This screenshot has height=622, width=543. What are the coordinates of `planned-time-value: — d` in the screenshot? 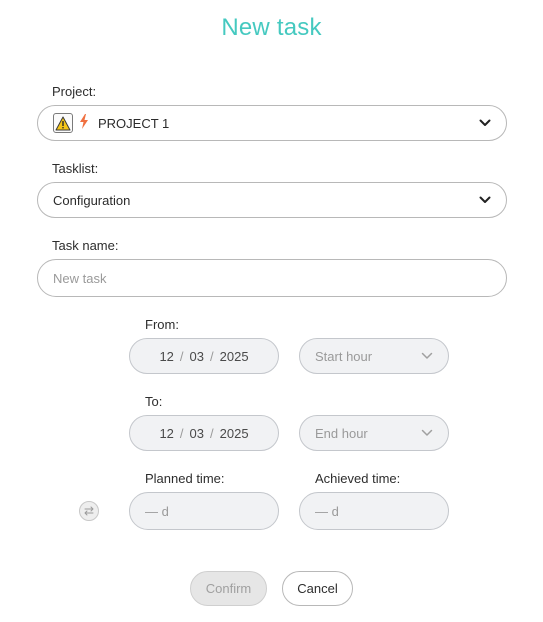 It's located at (157, 511).